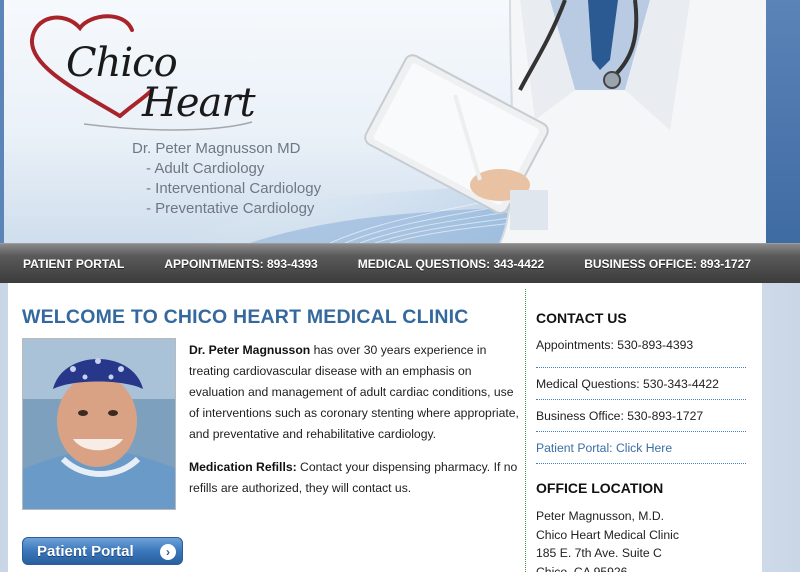 This screenshot has height=572, width=800. I want to click on specialty-item: - Adult Cardiology, so click(205, 168).